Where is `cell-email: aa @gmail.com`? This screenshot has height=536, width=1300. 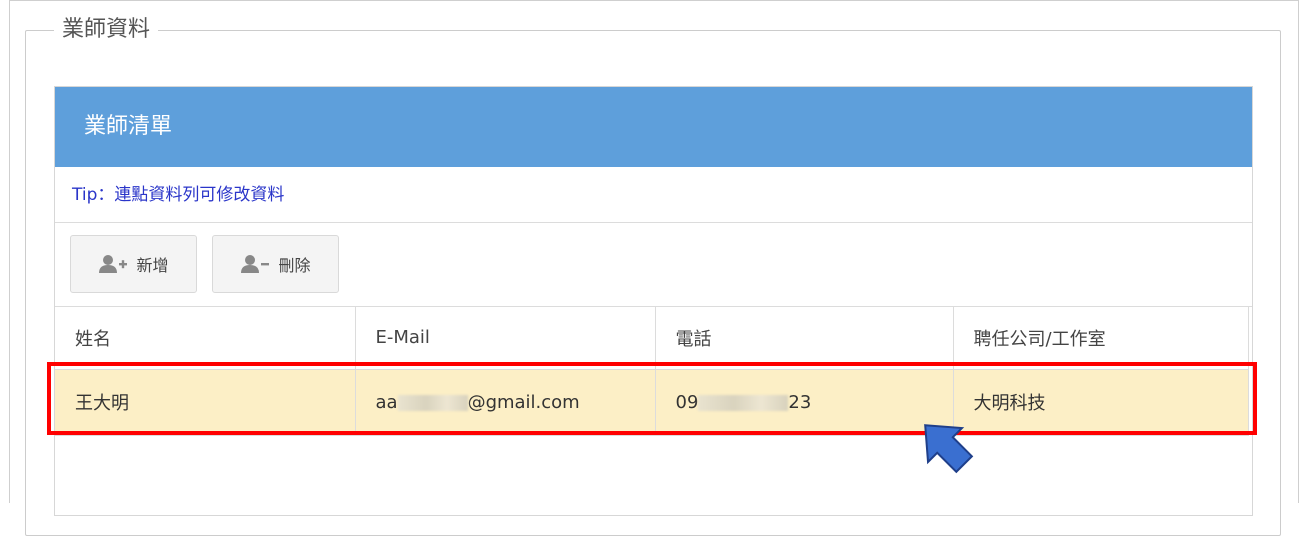 cell-email: aa @gmail.com is located at coordinates (505, 402).